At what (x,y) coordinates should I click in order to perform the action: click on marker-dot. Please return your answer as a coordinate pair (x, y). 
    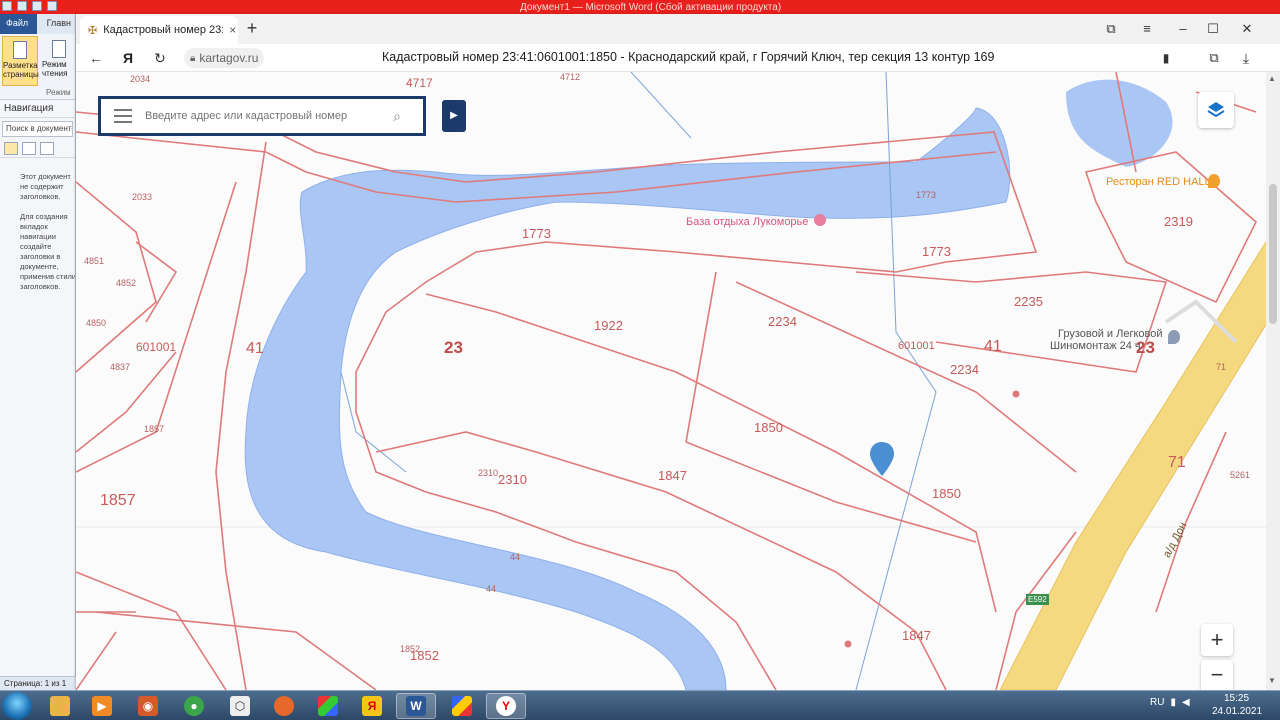
    Looking at the image, I should click on (848, 644).